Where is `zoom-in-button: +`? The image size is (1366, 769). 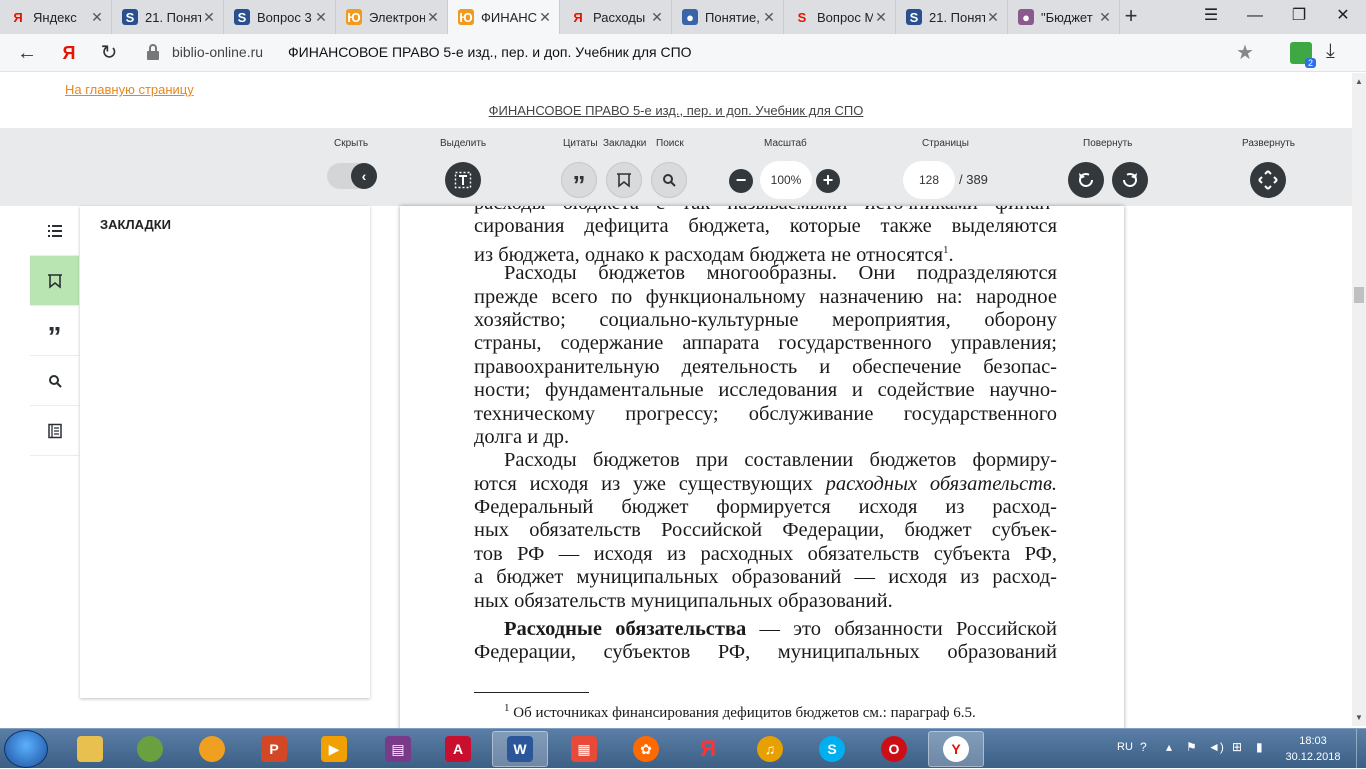 zoom-in-button: + is located at coordinates (828, 181).